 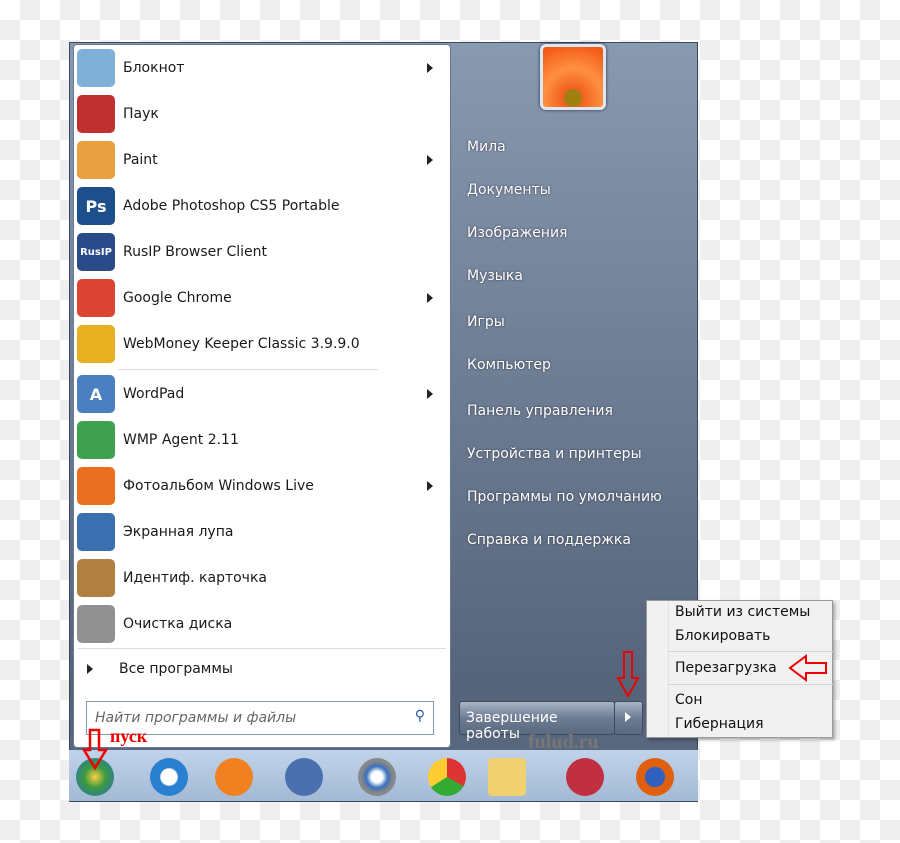 I want to click on annotation-arrows, so click(x=454, y=711).